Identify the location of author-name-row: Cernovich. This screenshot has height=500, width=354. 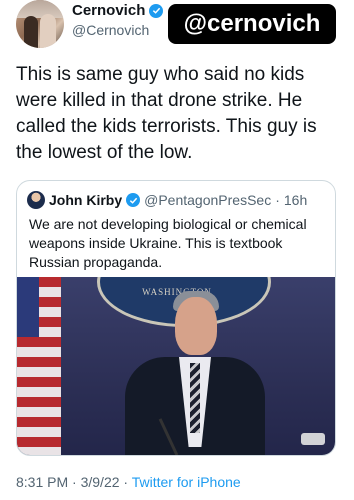
(118, 10).